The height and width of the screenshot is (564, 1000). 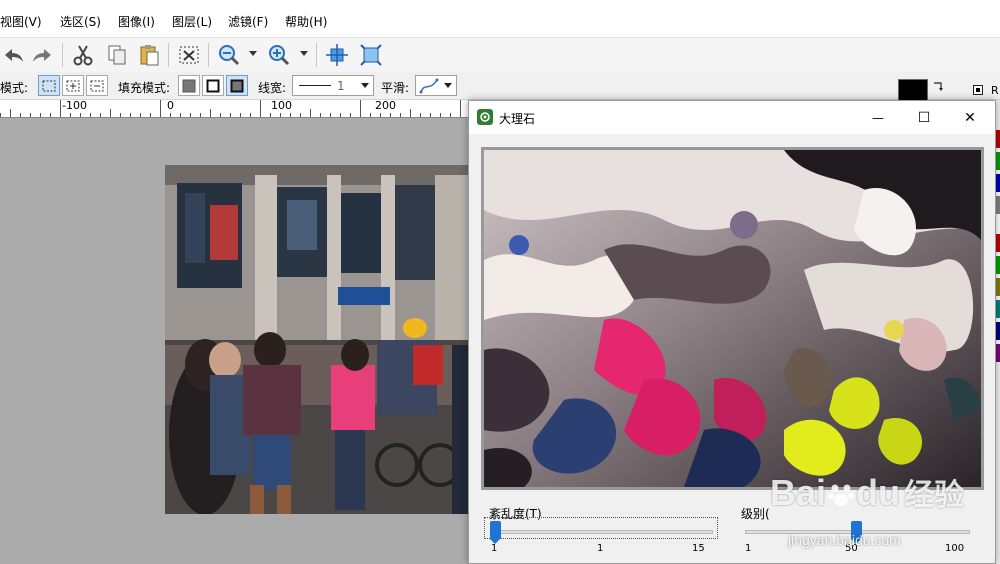 I want to click on menu-layer: 图层(L), so click(x=192, y=22).